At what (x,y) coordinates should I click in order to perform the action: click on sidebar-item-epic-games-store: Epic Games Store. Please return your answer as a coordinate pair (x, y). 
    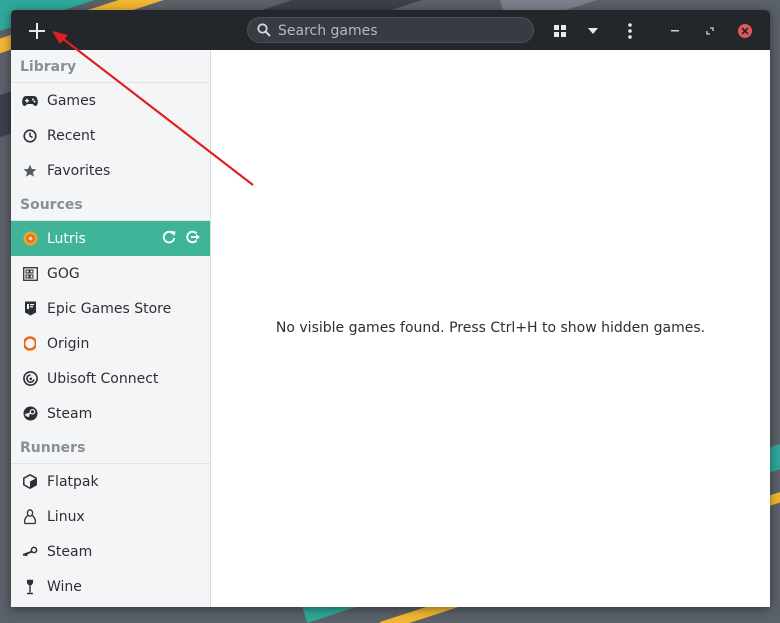
    Looking at the image, I should click on (110, 308).